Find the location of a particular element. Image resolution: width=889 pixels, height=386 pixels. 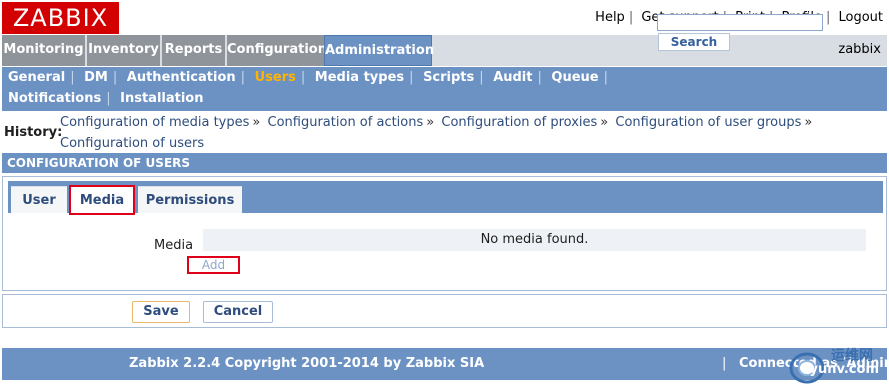

sub-menu-row-2: Notifications | Installation is located at coordinates (105, 98).